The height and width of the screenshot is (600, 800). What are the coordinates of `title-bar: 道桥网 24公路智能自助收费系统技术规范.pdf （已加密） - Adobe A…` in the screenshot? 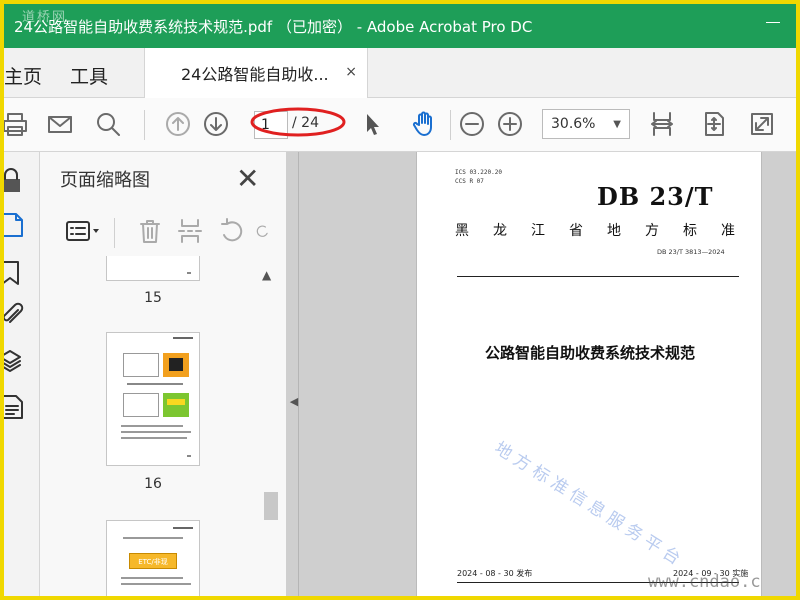 It's located at (400, 26).